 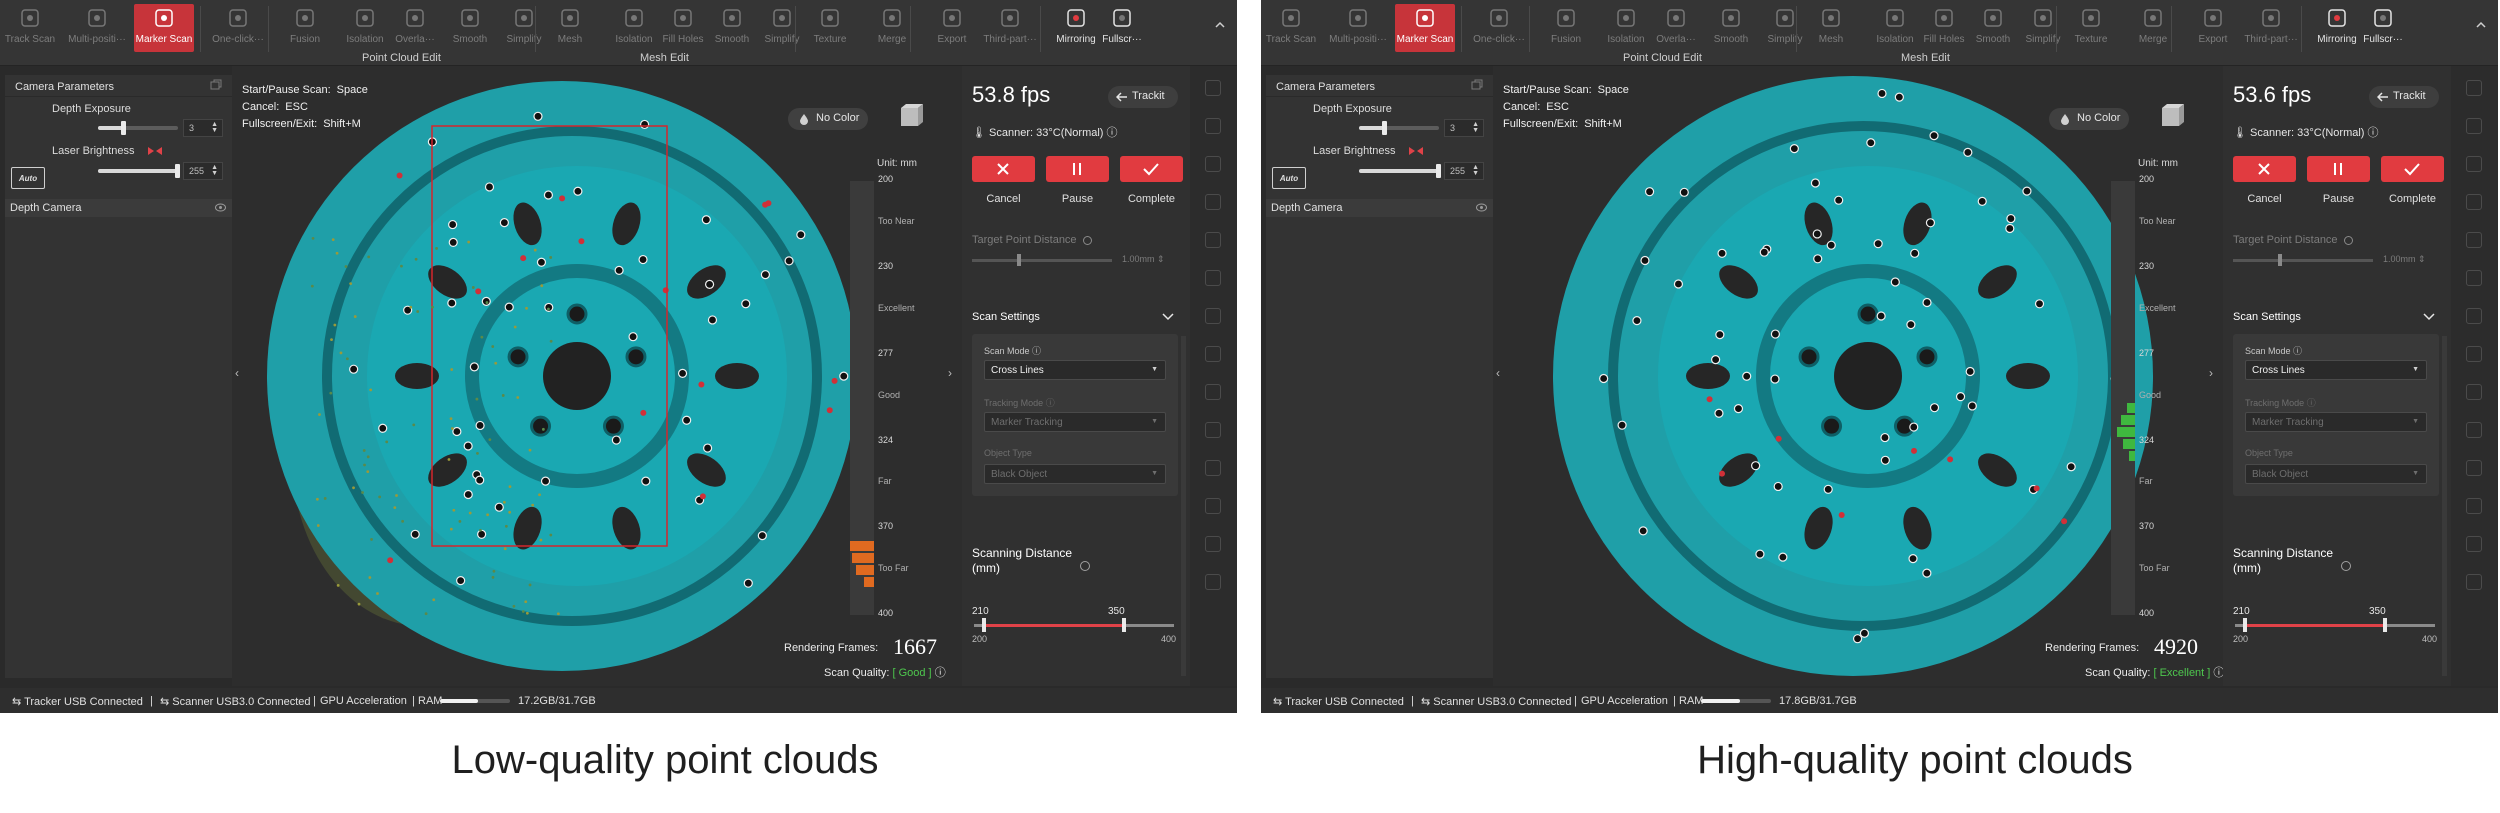 What do you see at coordinates (468, 494) in the screenshot?
I see `marker-dot` at bounding box center [468, 494].